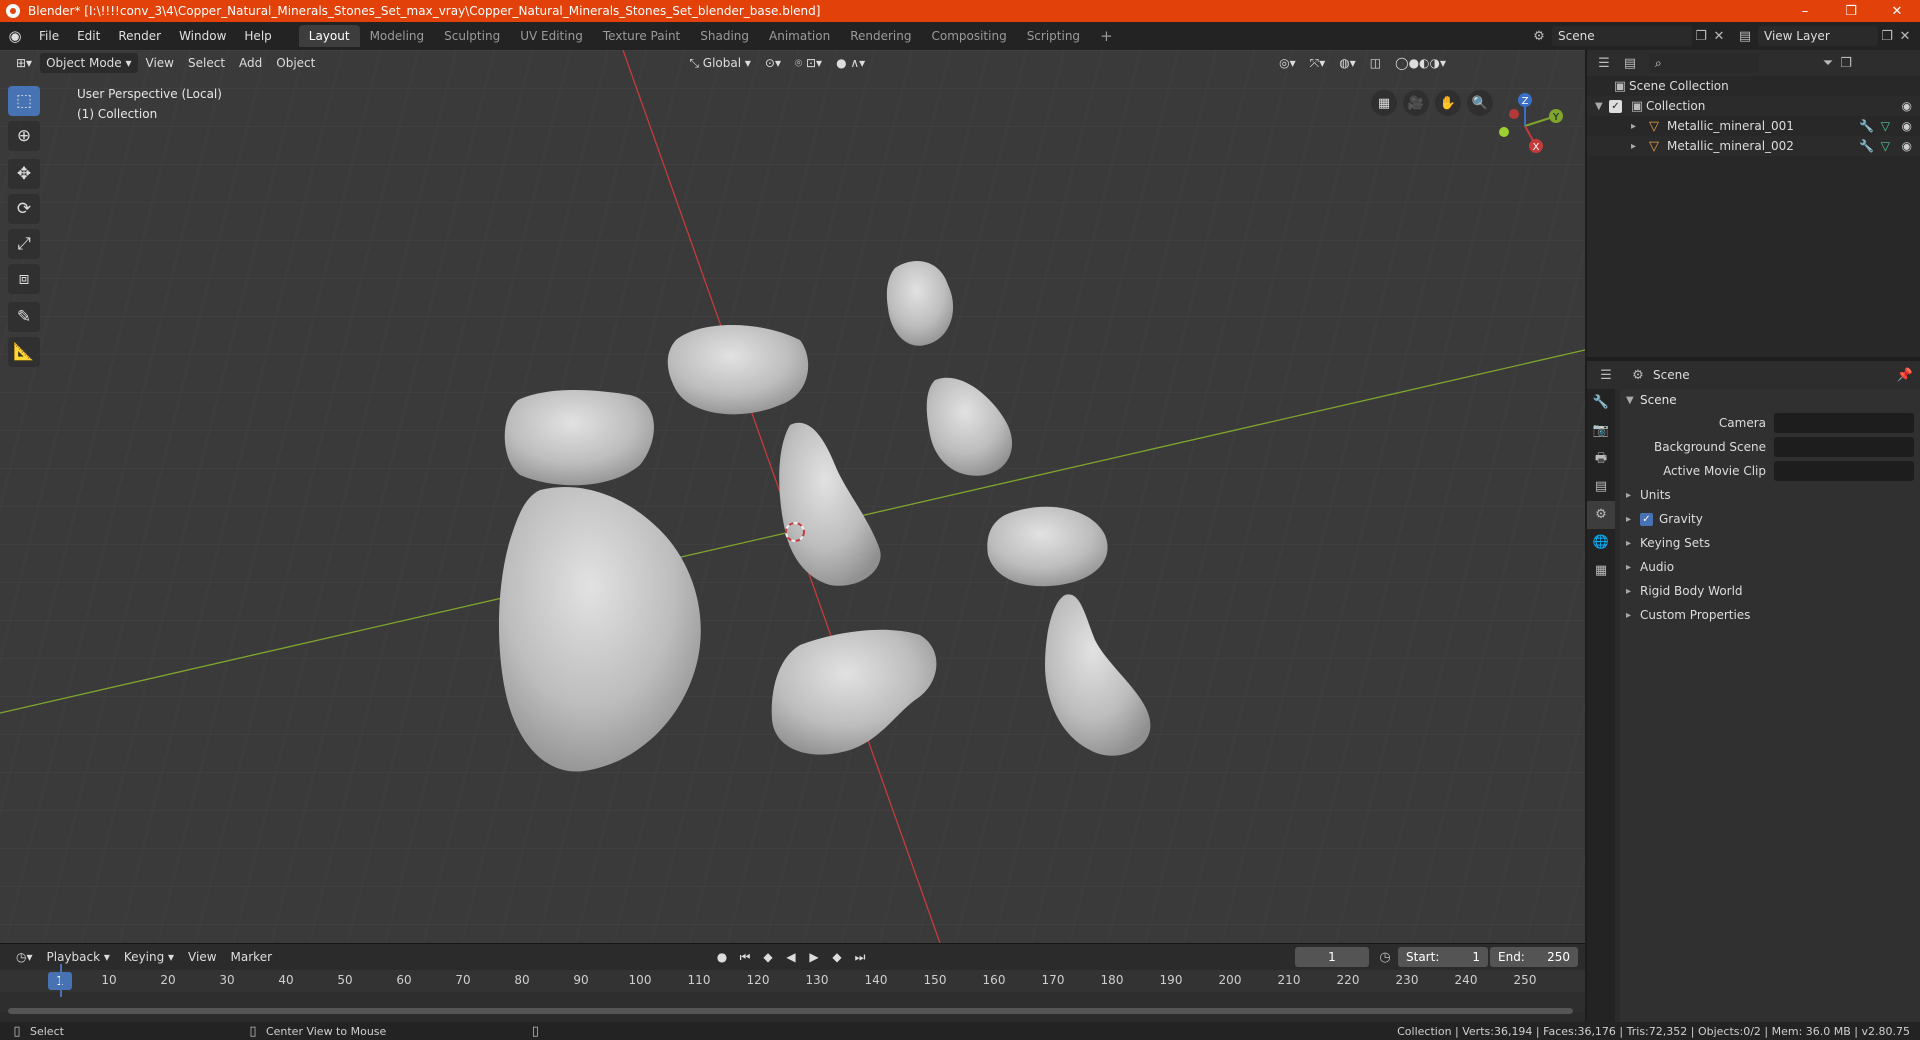 The height and width of the screenshot is (1040, 1920). What do you see at coordinates (1753, 86) in the screenshot?
I see `outliner-scene-collection: ▣ Scene Collection` at bounding box center [1753, 86].